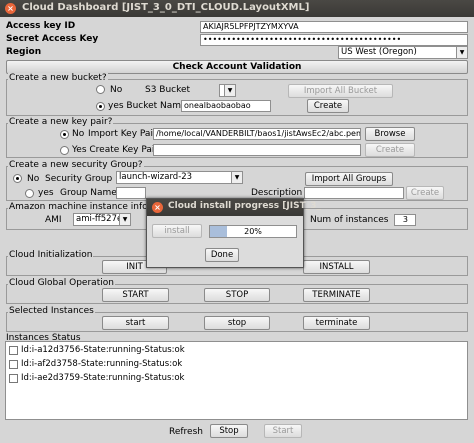  What do you see at coordinates (64, 150) in the screenshot?
I see `keypair-yes-radio` at bounding box center [64, 150].